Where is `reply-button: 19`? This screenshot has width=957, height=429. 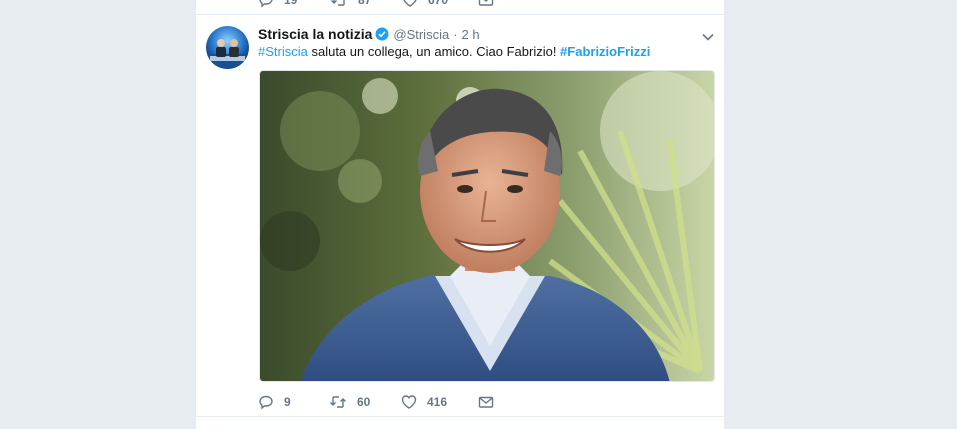
reply-button: 19 is located at coordinates (294, 4).